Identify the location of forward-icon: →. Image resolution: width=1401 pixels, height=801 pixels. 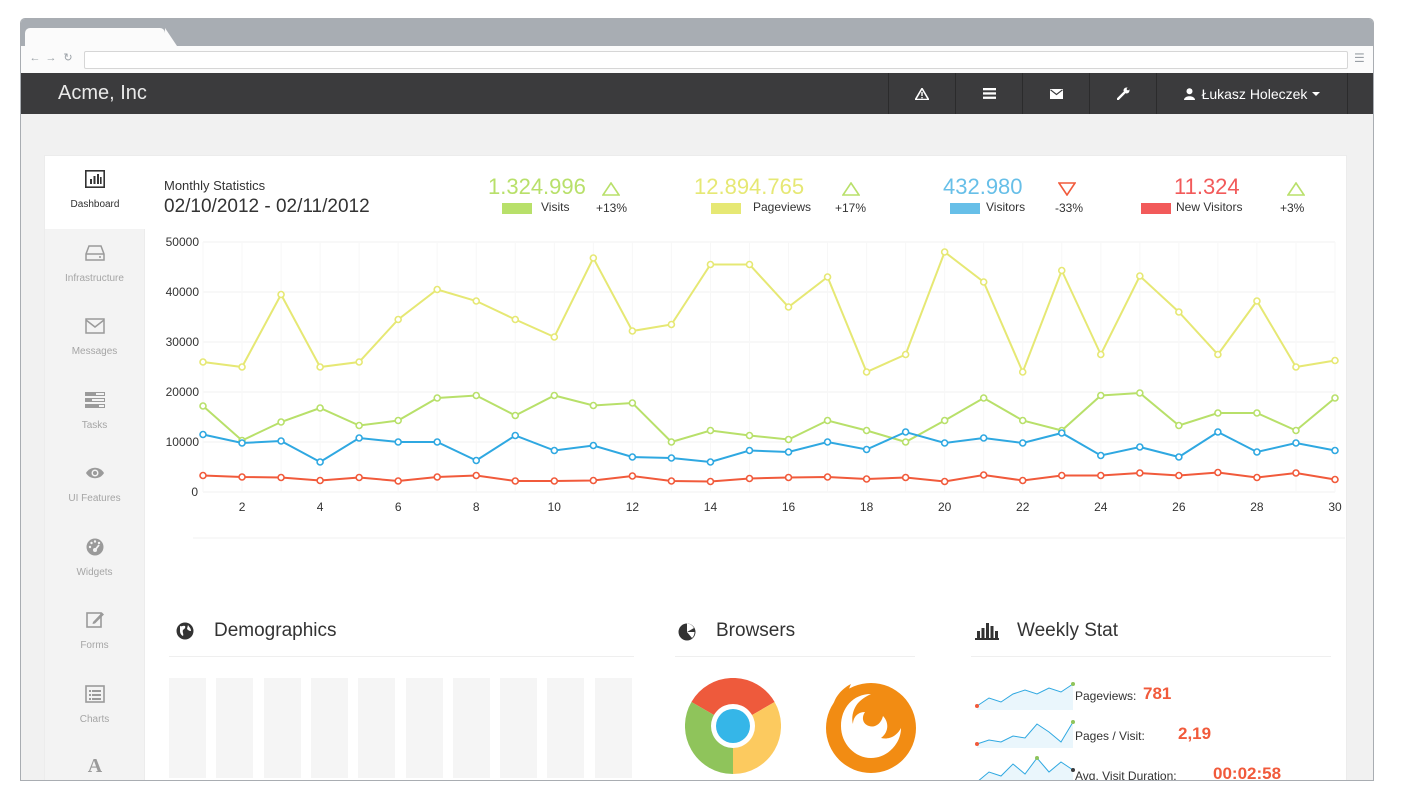
(51, 58).